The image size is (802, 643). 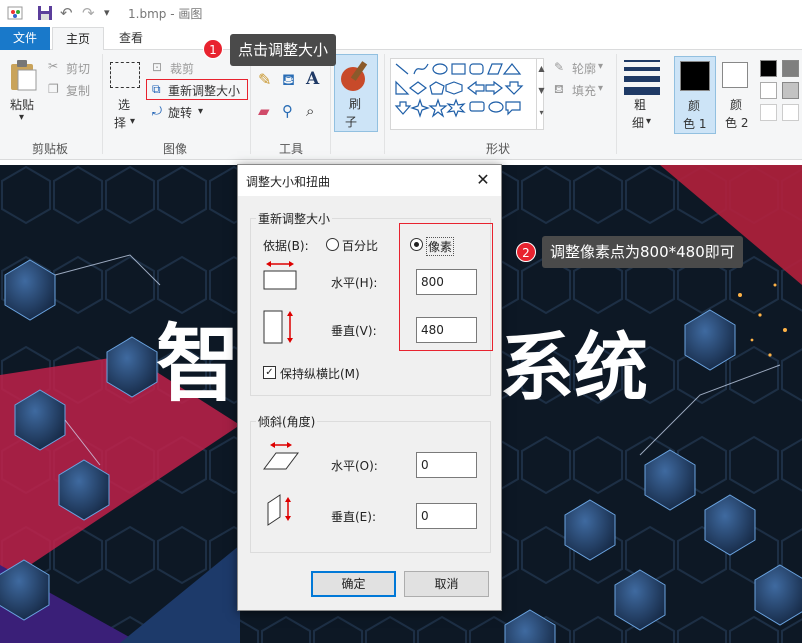 What do you see at coordinates (312, 79) in the screenshot?
I see `text-tool-icon: A` at bounding box center [312, 79].